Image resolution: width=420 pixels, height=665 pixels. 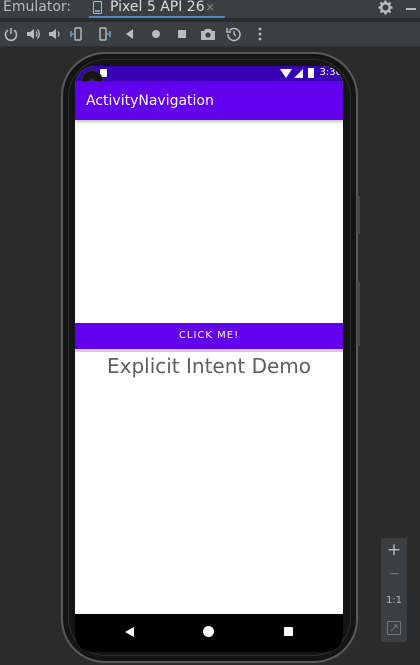 What do you see at coordinates (130, 34) in the screenshot?
I see `back-icon` at bounding box center [130, 34].